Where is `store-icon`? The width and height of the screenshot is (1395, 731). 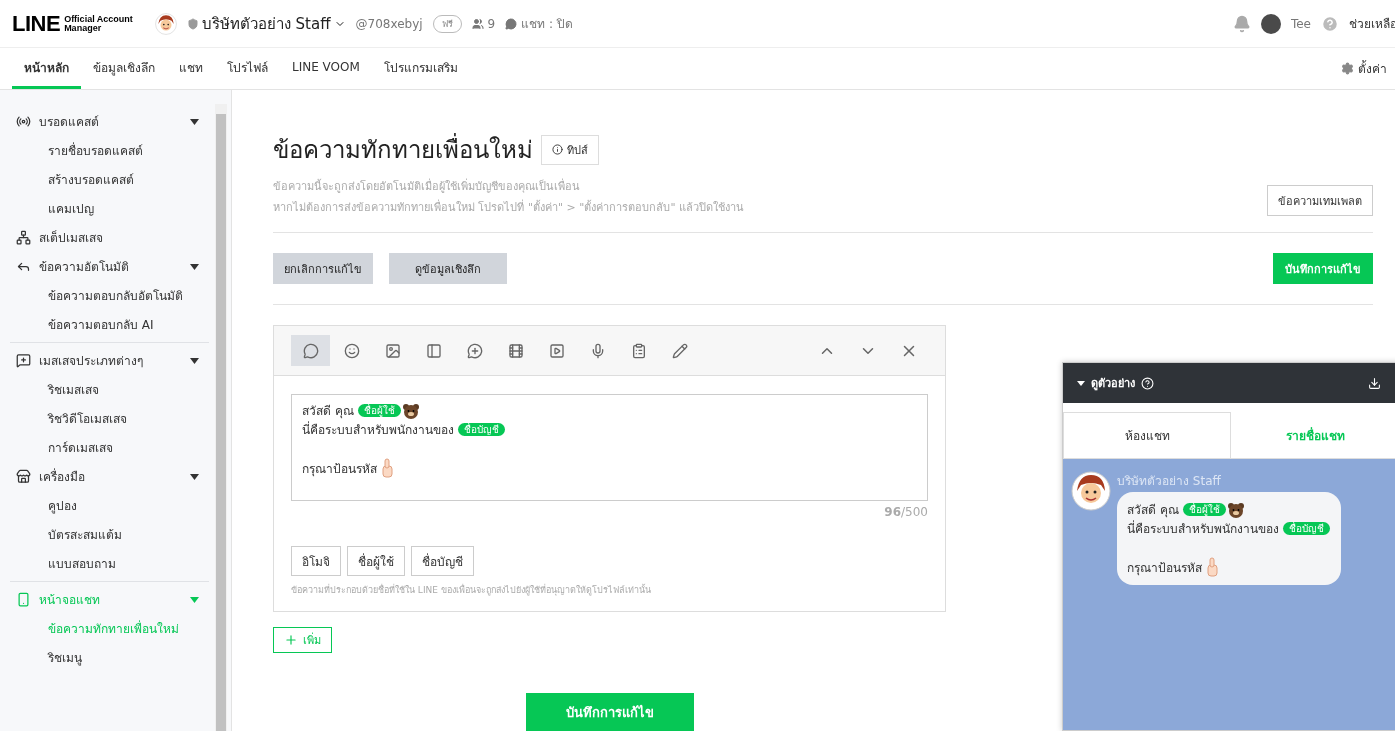
store-icon is located at coordinates (23, 476).